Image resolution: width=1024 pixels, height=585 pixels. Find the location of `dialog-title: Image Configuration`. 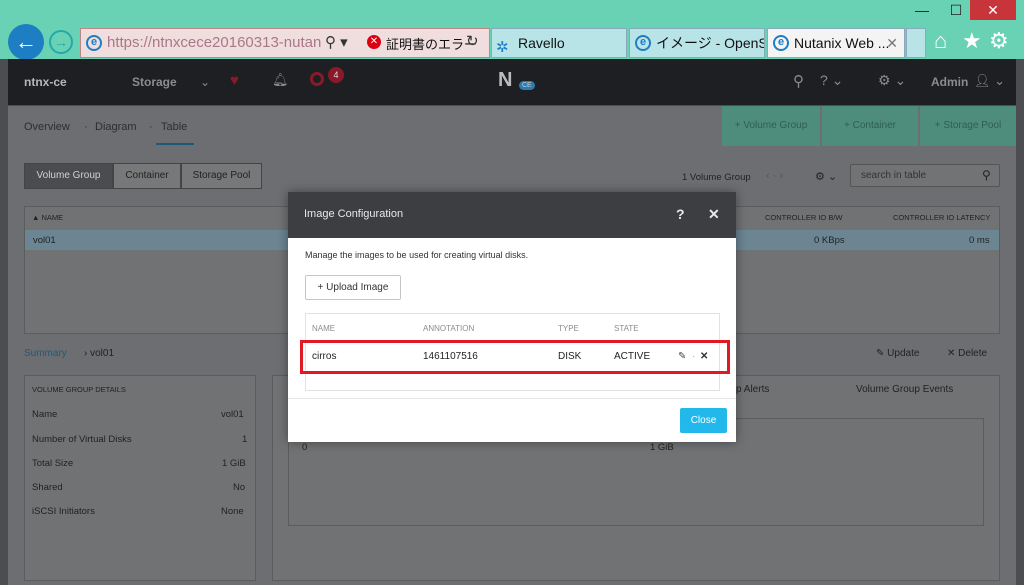

dialog-title: Image Configuration is located at coordinates (354, 214).